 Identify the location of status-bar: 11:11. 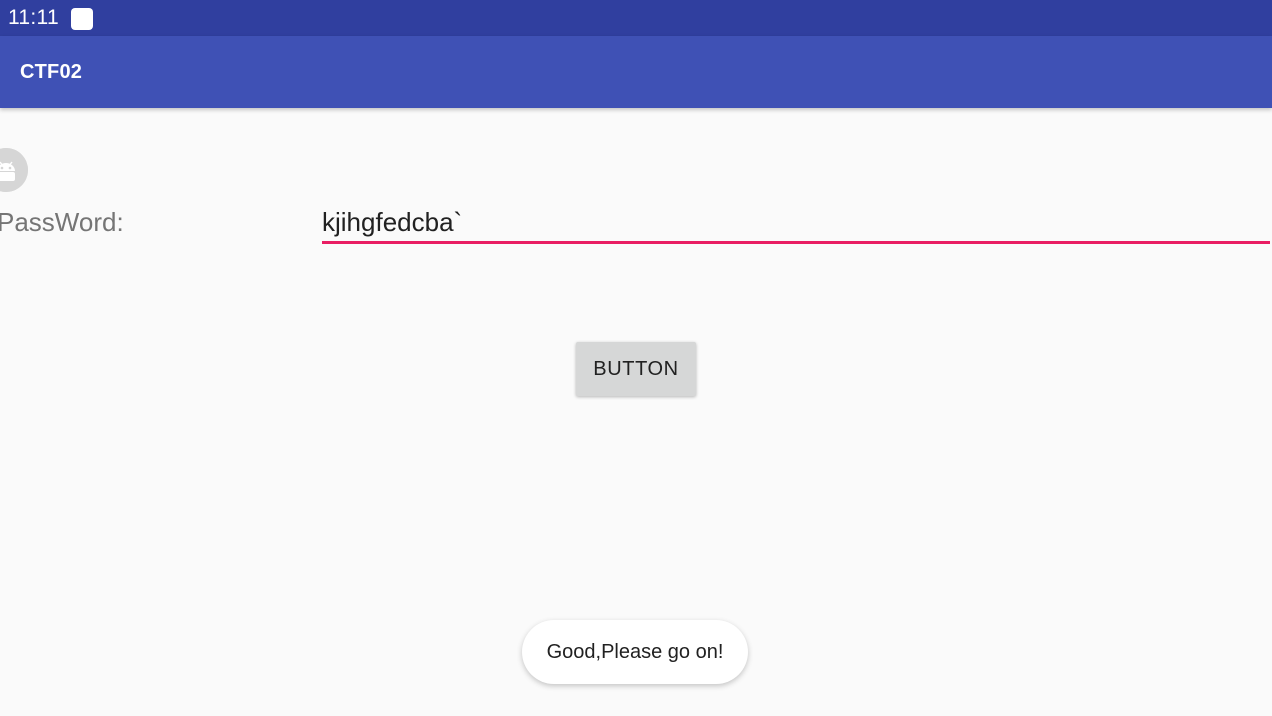
(636, 18).